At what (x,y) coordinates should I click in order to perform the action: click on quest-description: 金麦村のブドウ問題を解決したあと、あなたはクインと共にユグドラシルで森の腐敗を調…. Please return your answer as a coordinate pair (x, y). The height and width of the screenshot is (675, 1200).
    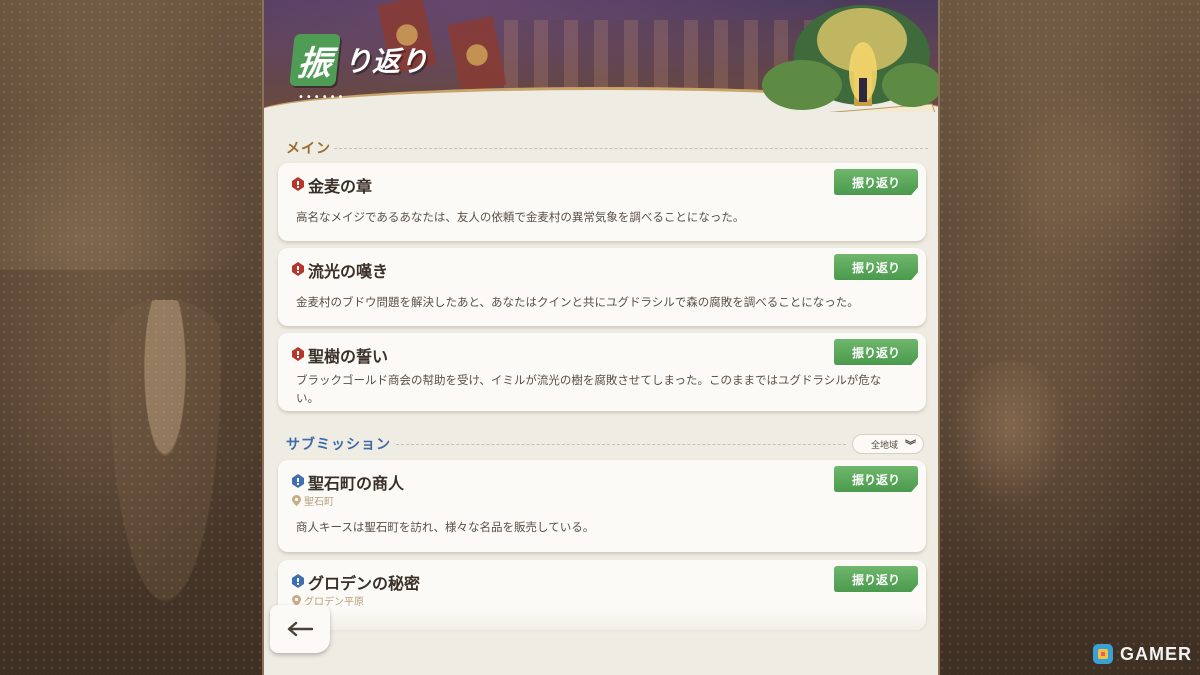
    Looking at the image, I should click on (577, 302).